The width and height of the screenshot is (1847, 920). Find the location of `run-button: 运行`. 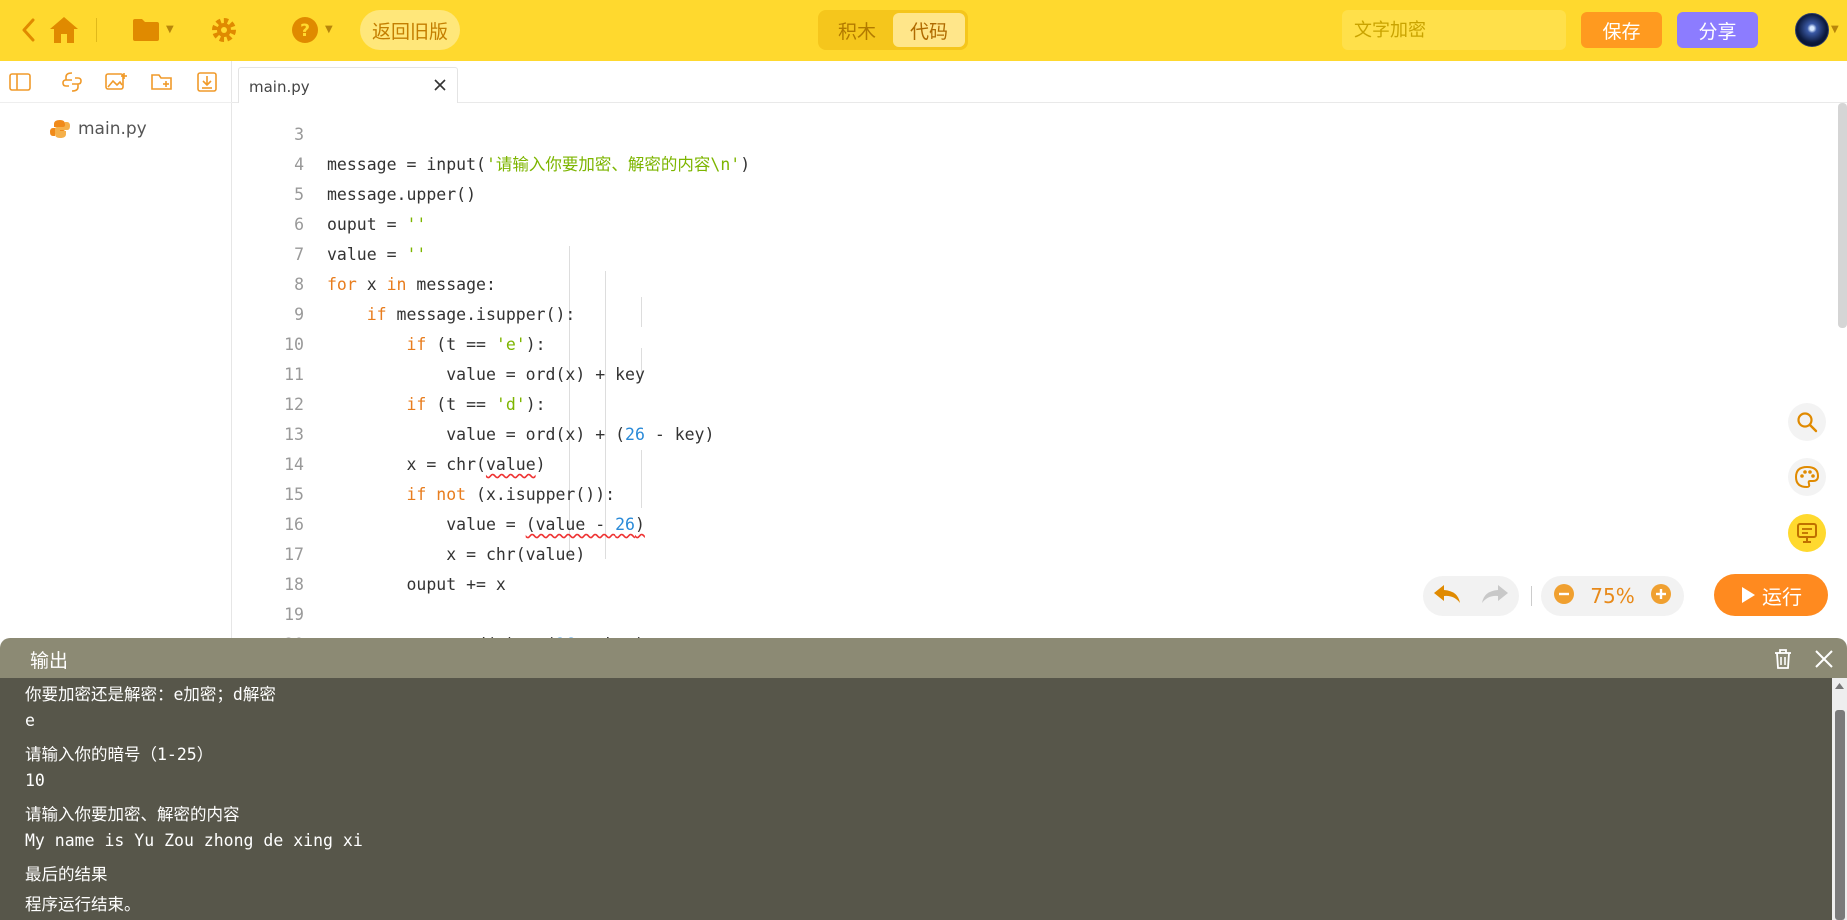

run-button: 运行 is located at coordinates (1771, 595).